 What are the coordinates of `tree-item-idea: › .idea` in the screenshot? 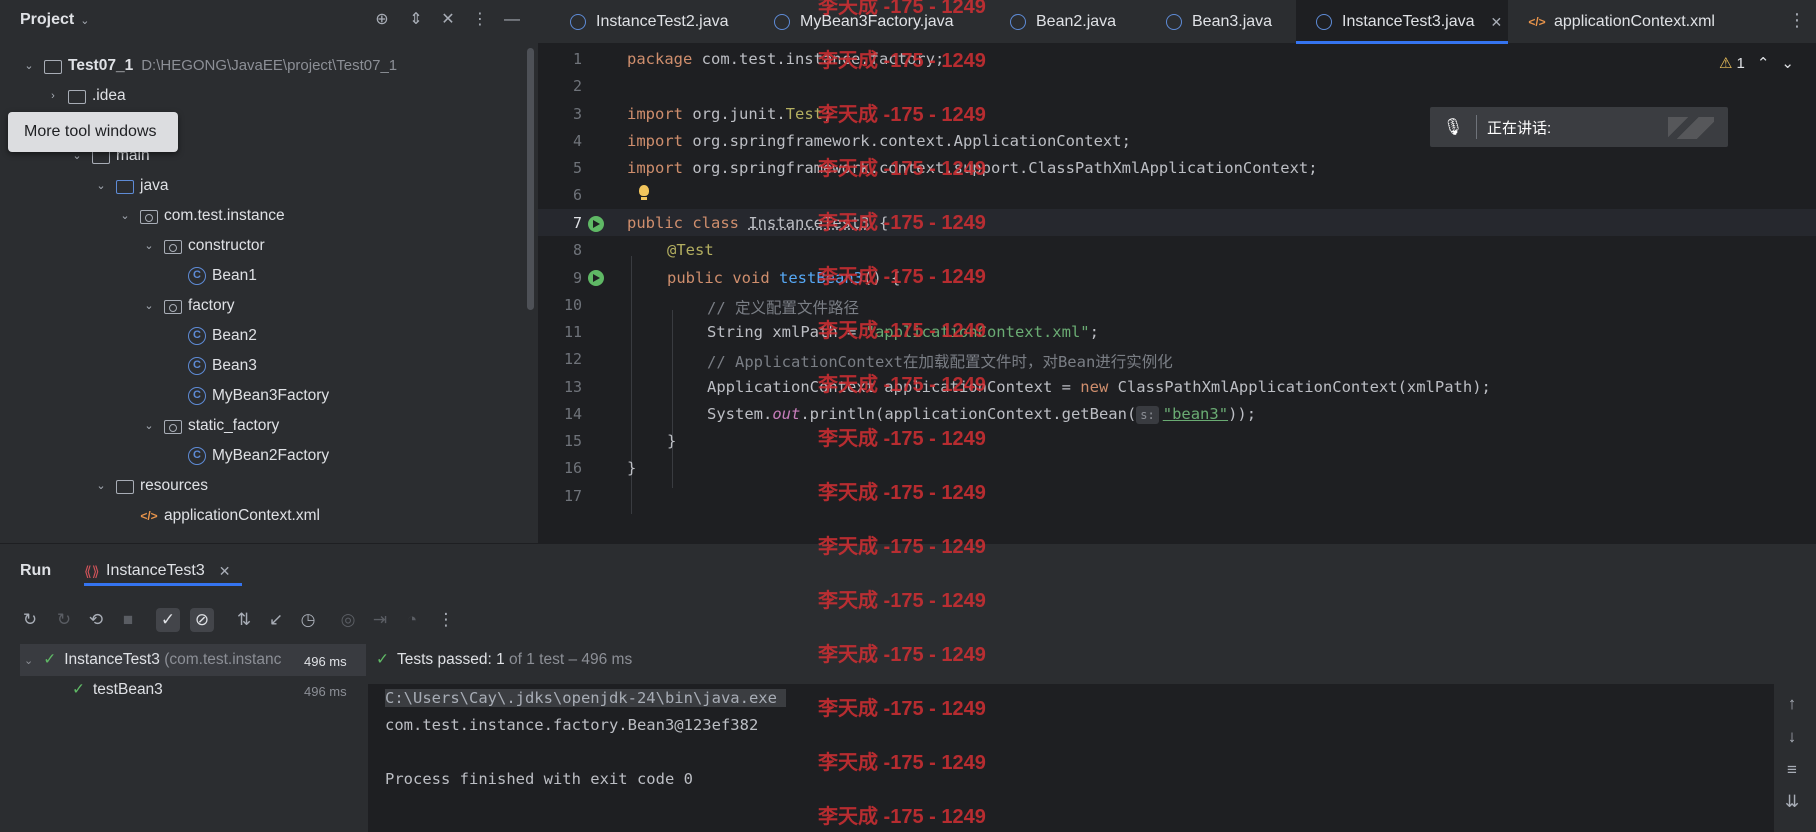 It's located at (86, 96).